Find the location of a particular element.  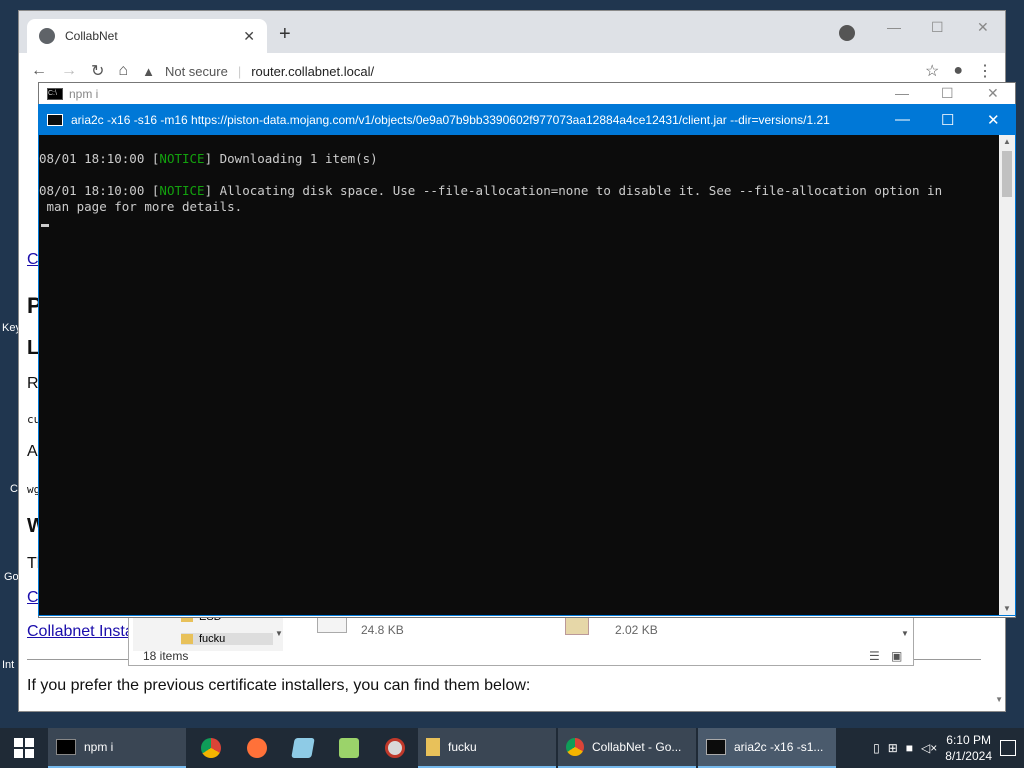

chrome-tab: CollabNet ✕ is located at coordinates (147, 36).